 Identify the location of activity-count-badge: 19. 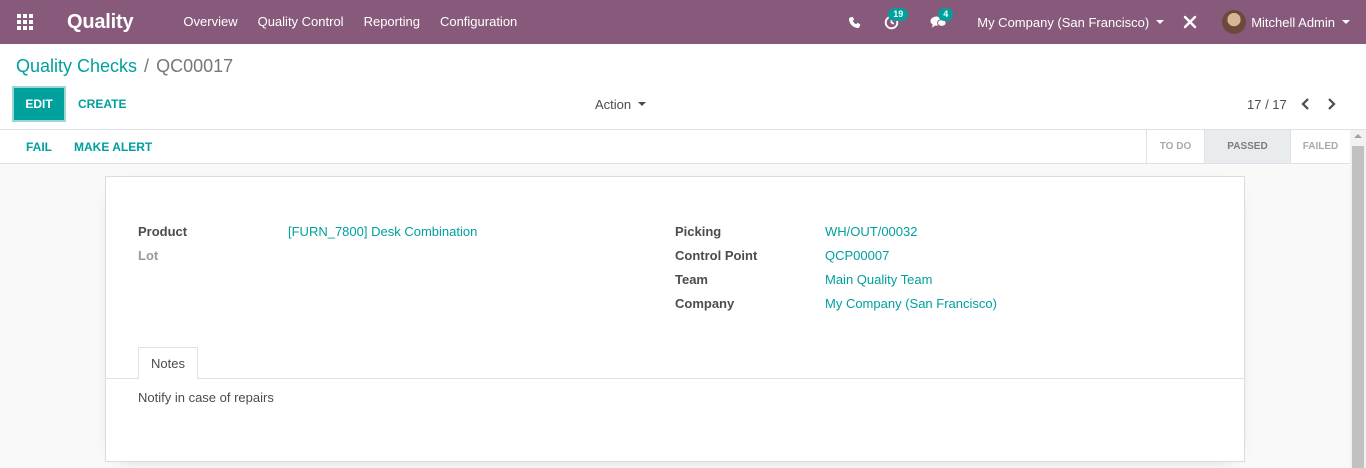
(898, 14).